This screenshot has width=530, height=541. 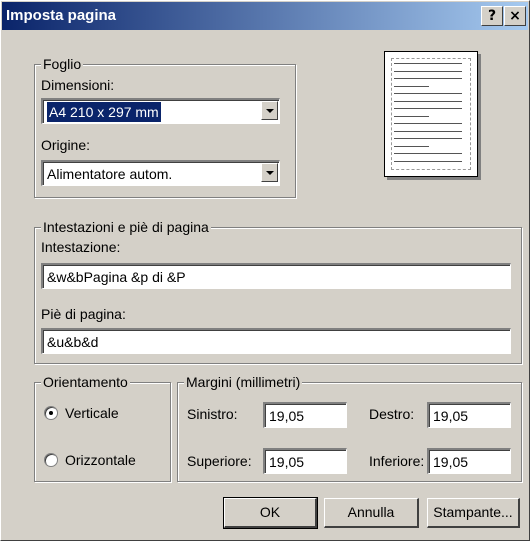 What do you see at coordinates (100, 460) in the screenshot?
I see `orizzontale-label: Orizzontale` at bounding box center [100, 460].